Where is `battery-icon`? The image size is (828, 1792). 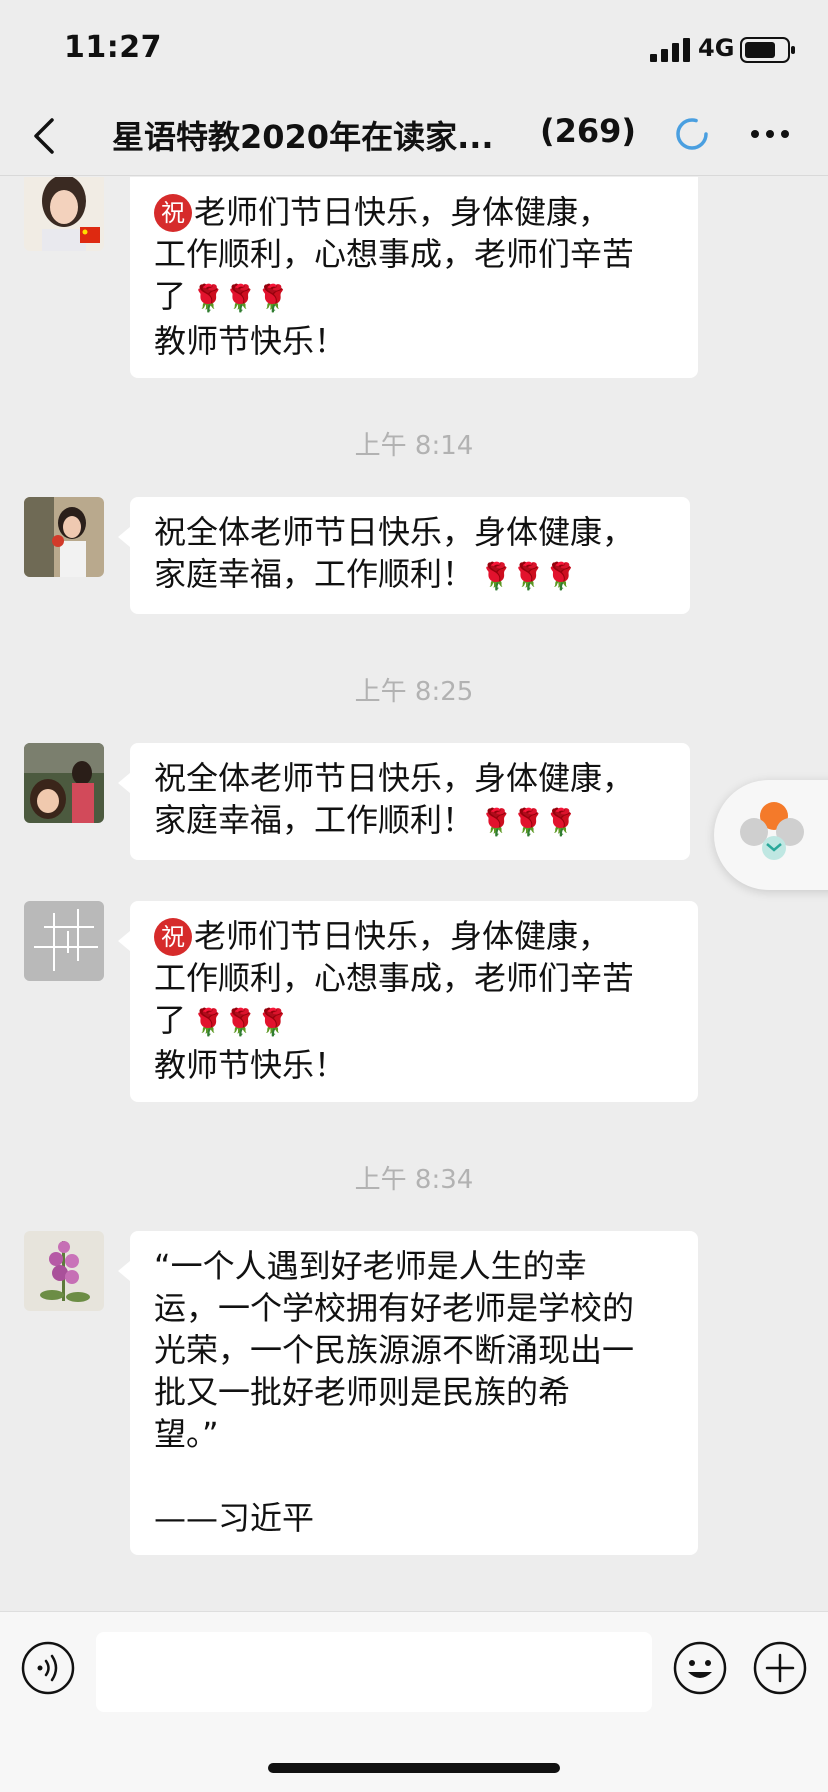 battery-icon is located at coordinates (767, 50).